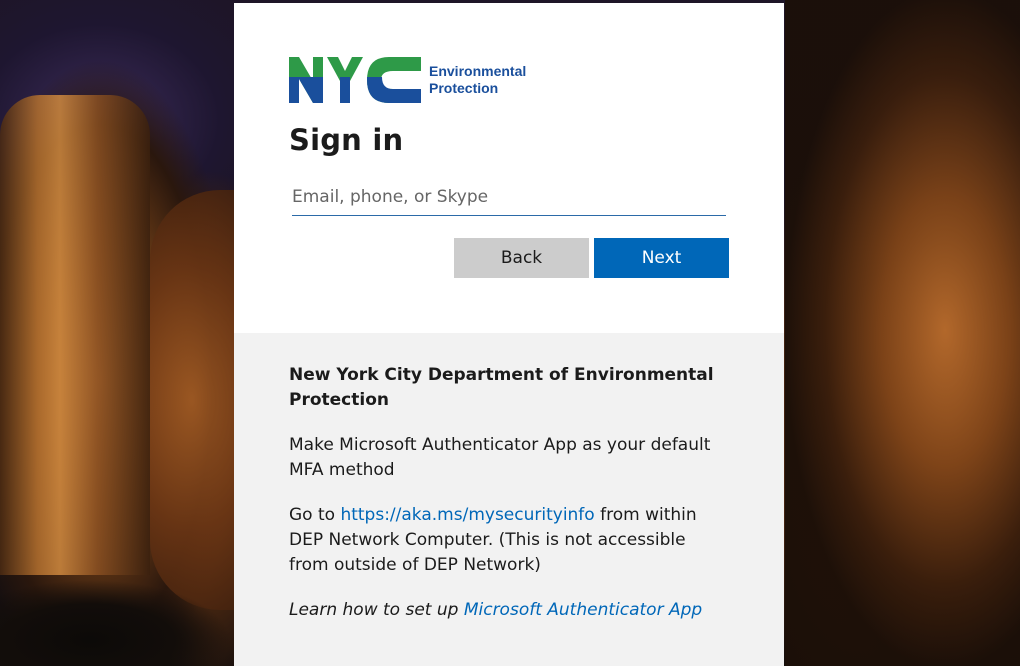 This screenshot has width=1020, height=666. What do you see at coordinates (583, 610) in the screenshot?
I see `authenticator-link: Microsoft Authenticator App` at bounding box center [583, 610].